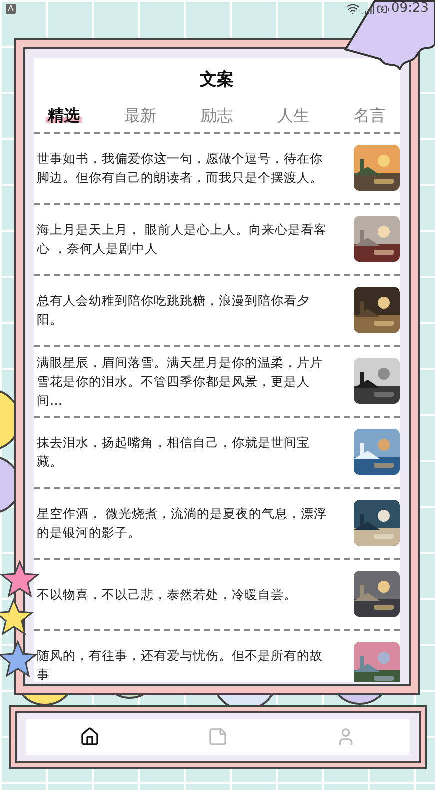  What do you see at coordinates (140, 116) in the screenshot?
I see `category-tab: 最新` at bounding box center [140, 116].